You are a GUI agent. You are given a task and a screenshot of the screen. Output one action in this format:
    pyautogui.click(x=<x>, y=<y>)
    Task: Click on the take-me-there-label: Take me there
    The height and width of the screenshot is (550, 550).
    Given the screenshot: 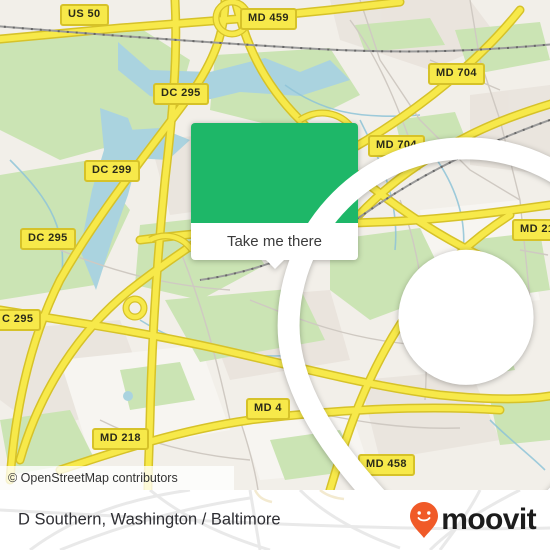 What is the action you would take?
    pyautogui.click(x=274, y=241)
    